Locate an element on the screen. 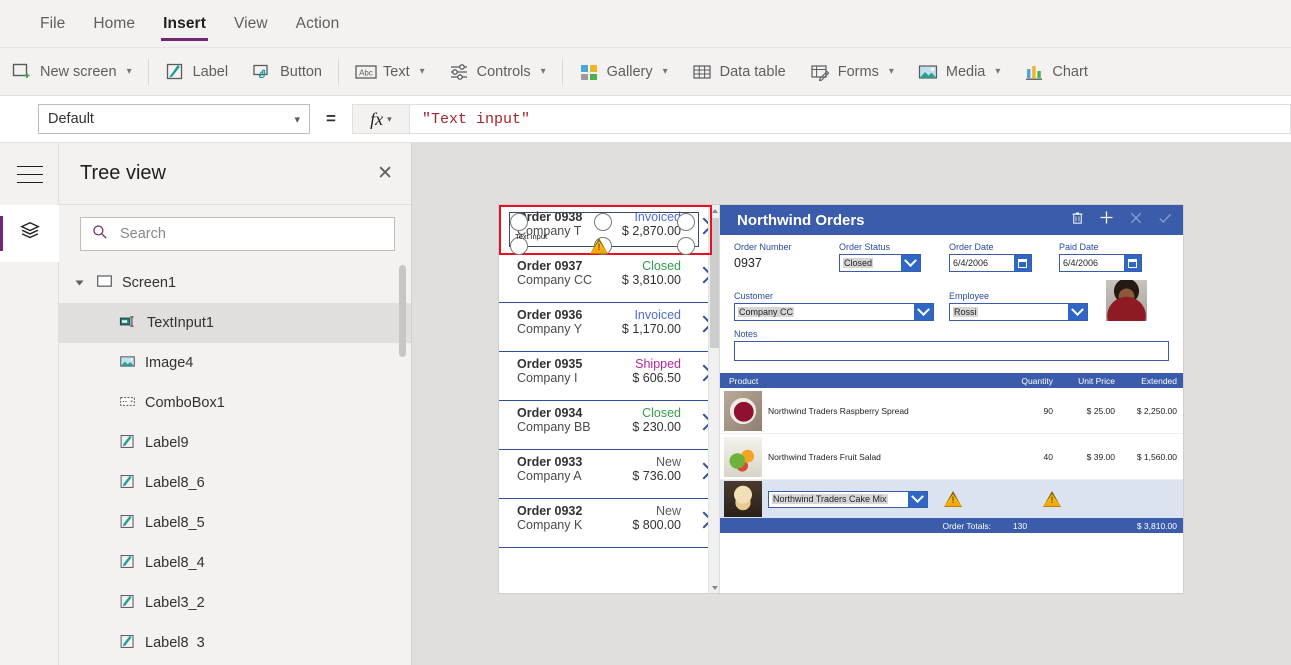 This screenshot has height=665, width=1291. order-status-value: Closed is located at coordinates (858, 263).